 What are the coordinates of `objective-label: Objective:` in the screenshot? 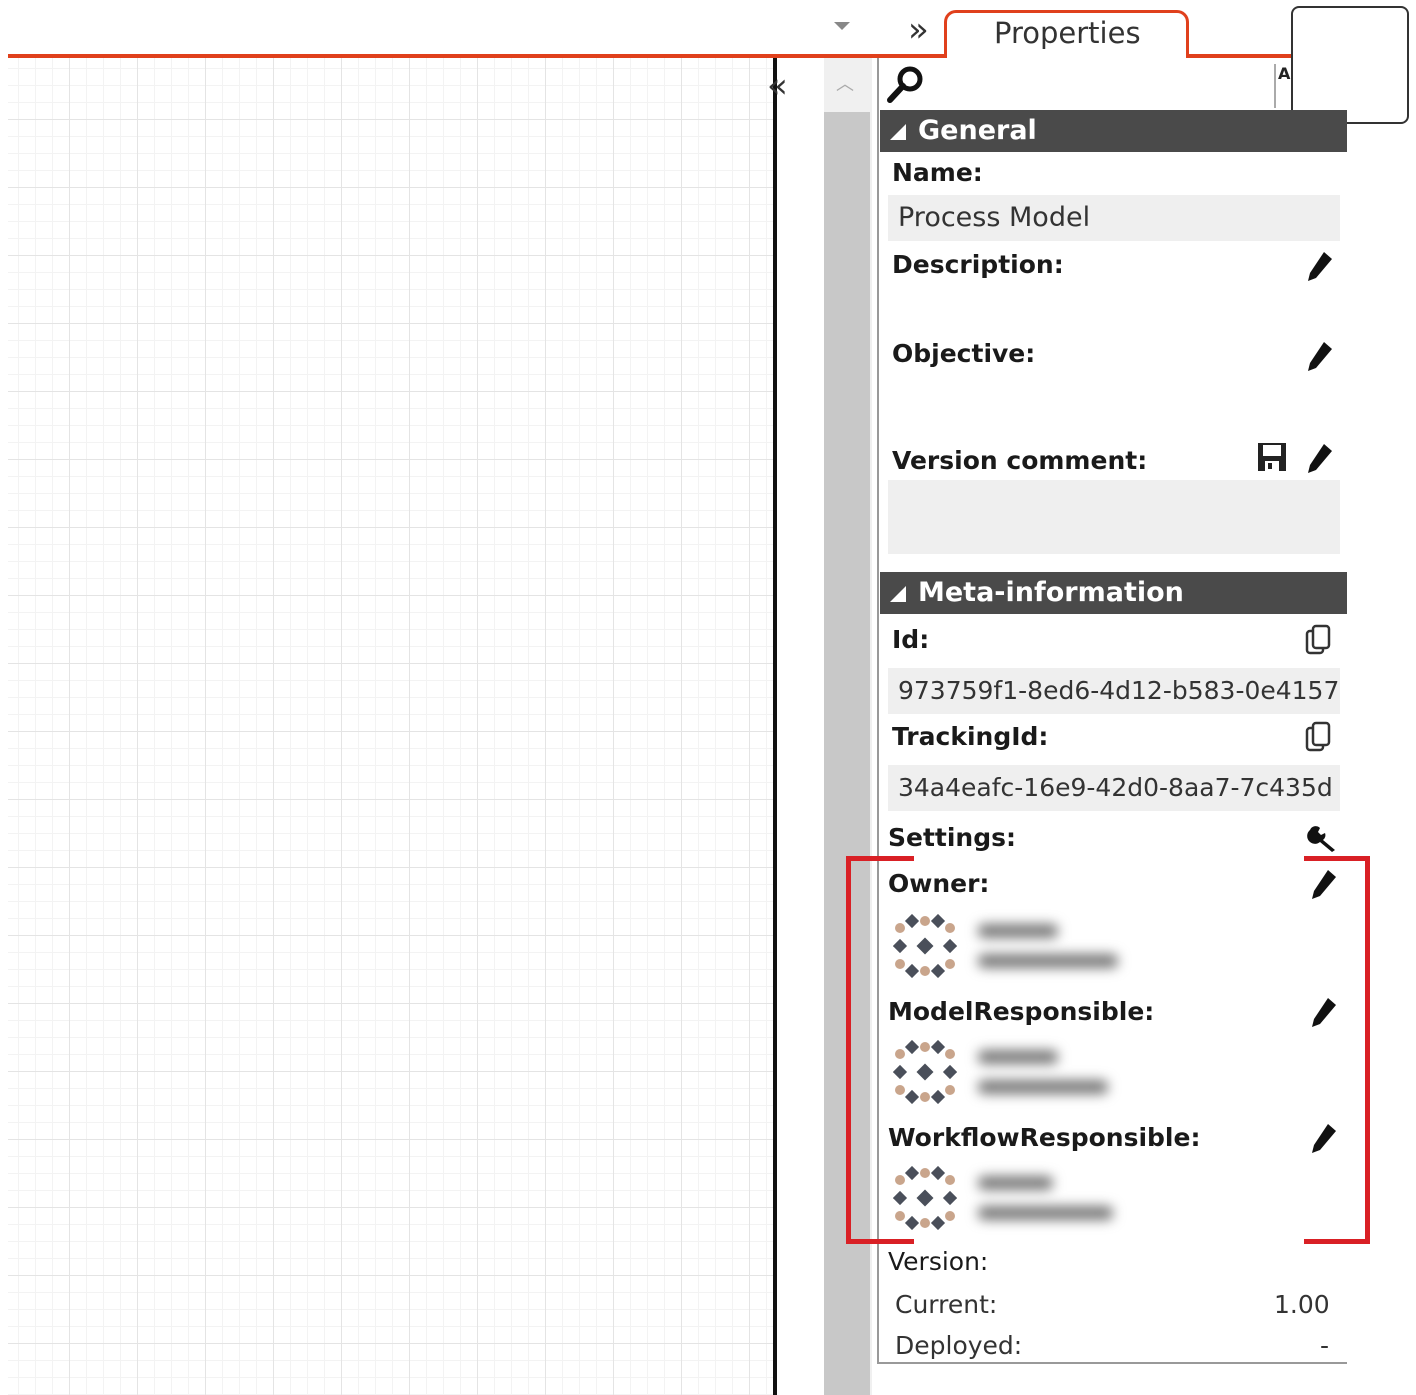 It's located at (964, 353).